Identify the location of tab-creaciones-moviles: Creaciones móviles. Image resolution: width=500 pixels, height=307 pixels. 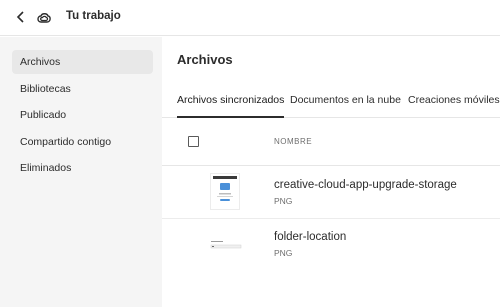
(454, 106).